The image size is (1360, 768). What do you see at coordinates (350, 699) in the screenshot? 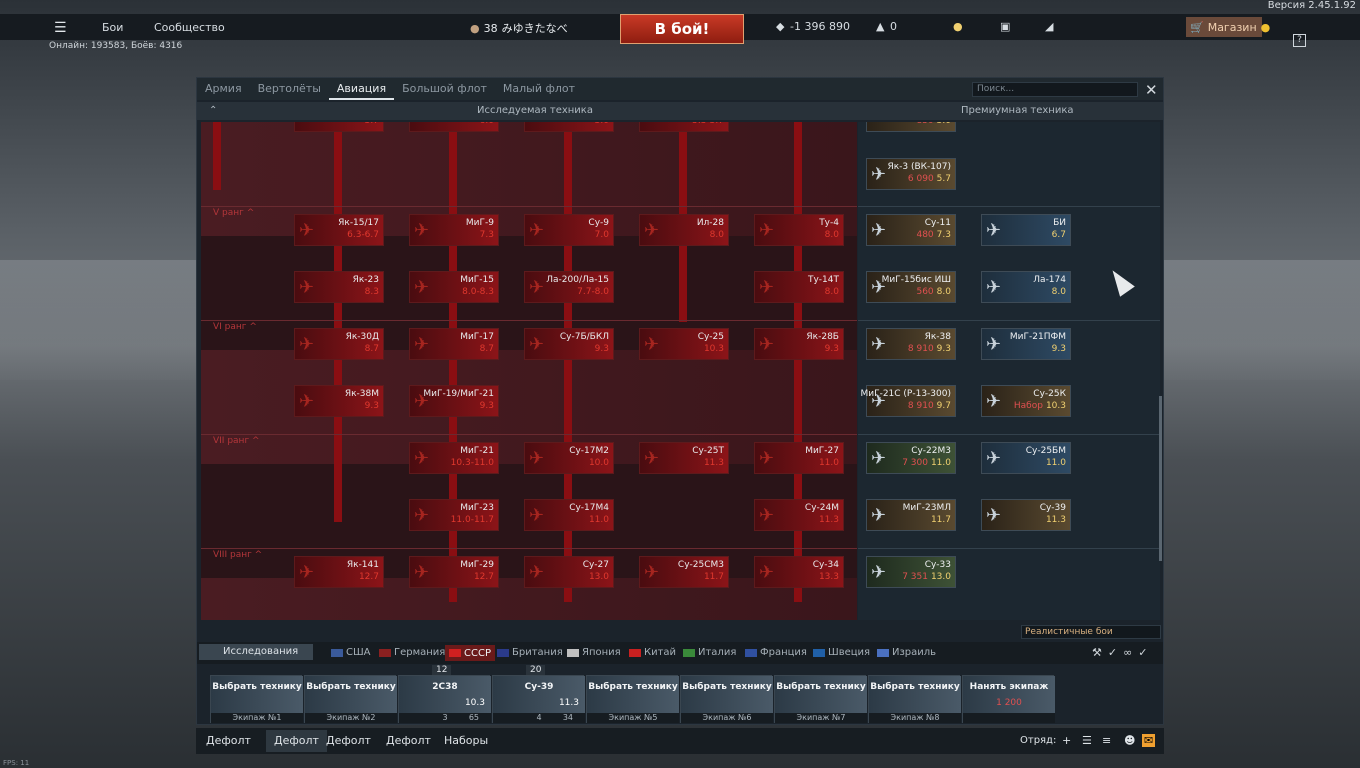
I see `crew-slot: Выбрать технику Экипаж №2` at bounding box center [350, 699].